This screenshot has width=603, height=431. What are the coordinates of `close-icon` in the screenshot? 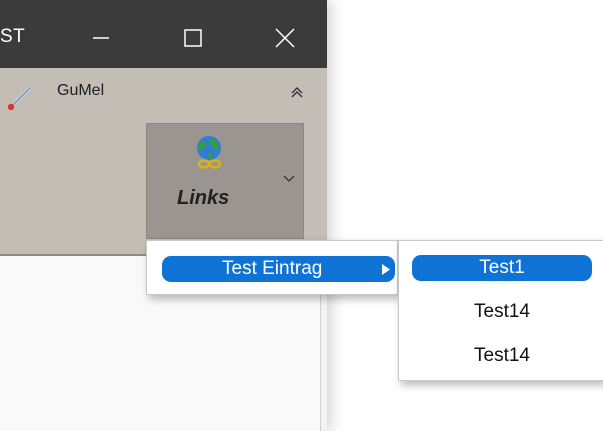 It's located at (285, 38).